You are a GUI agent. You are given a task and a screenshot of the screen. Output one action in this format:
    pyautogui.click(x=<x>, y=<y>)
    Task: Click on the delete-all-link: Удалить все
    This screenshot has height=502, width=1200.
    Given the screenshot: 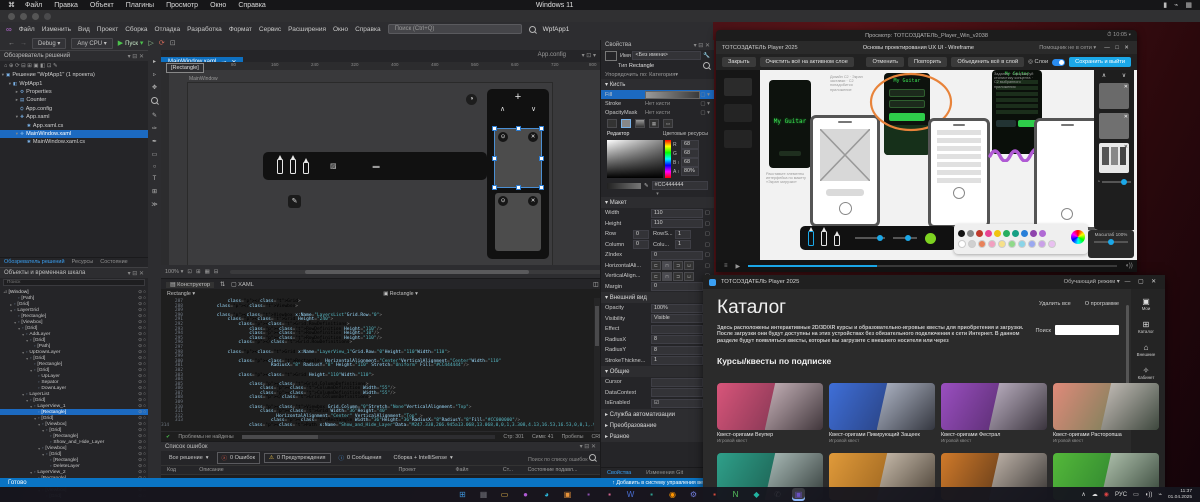 What is the action you would take?
    pyautogui.click(x=1055, y=302)
    